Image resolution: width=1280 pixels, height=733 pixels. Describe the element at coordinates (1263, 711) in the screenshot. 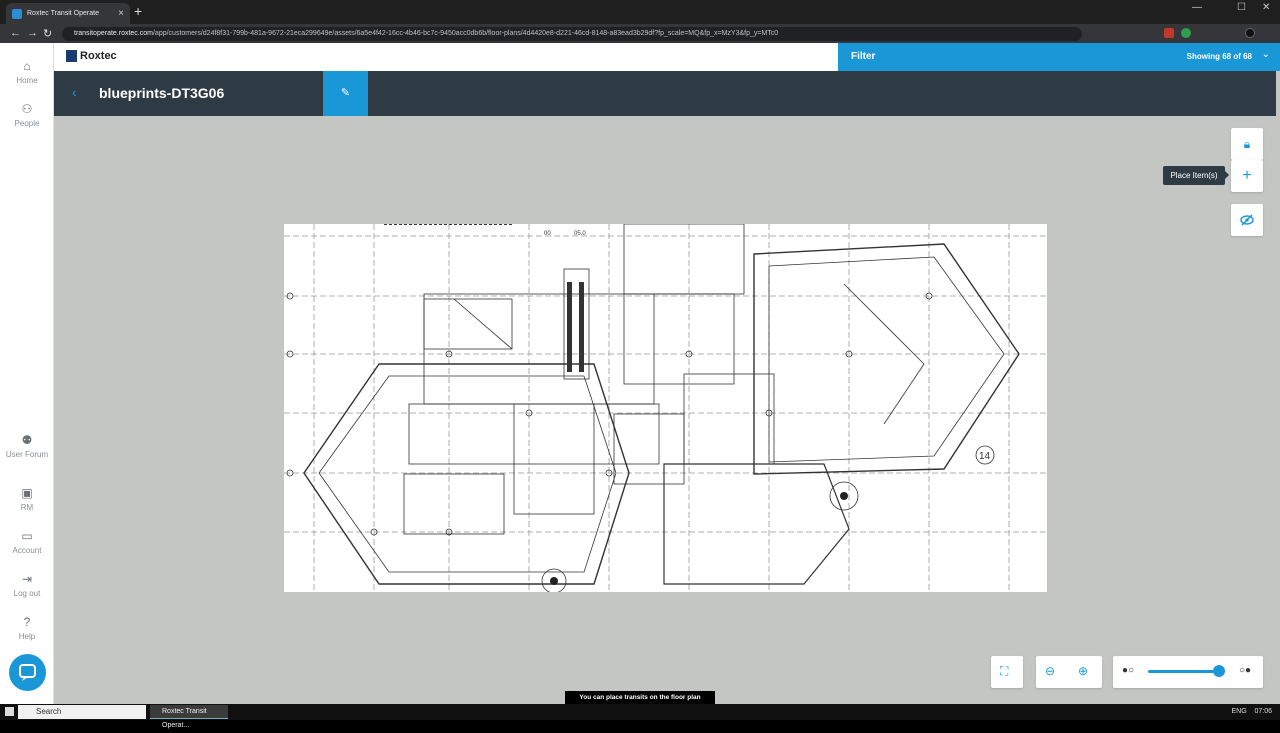

I see `clock: 07:06` at that location.